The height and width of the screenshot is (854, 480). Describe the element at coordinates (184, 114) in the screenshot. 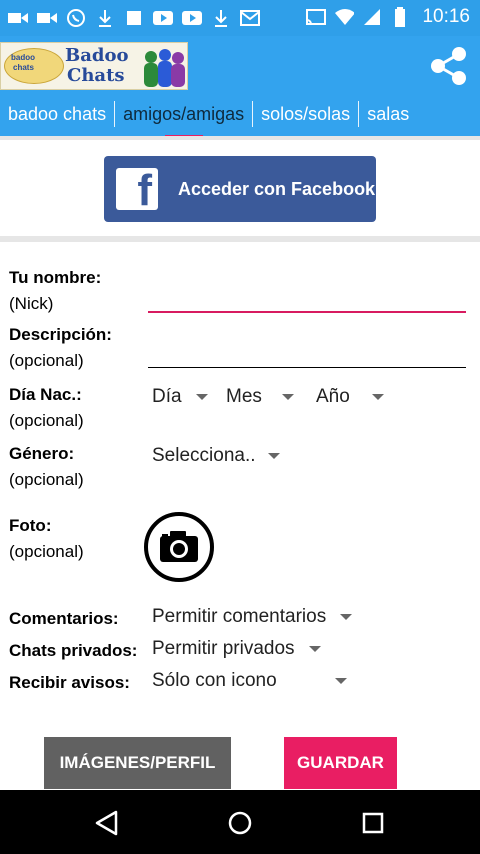

I see `tab-label: amigos/amigas` at that location.